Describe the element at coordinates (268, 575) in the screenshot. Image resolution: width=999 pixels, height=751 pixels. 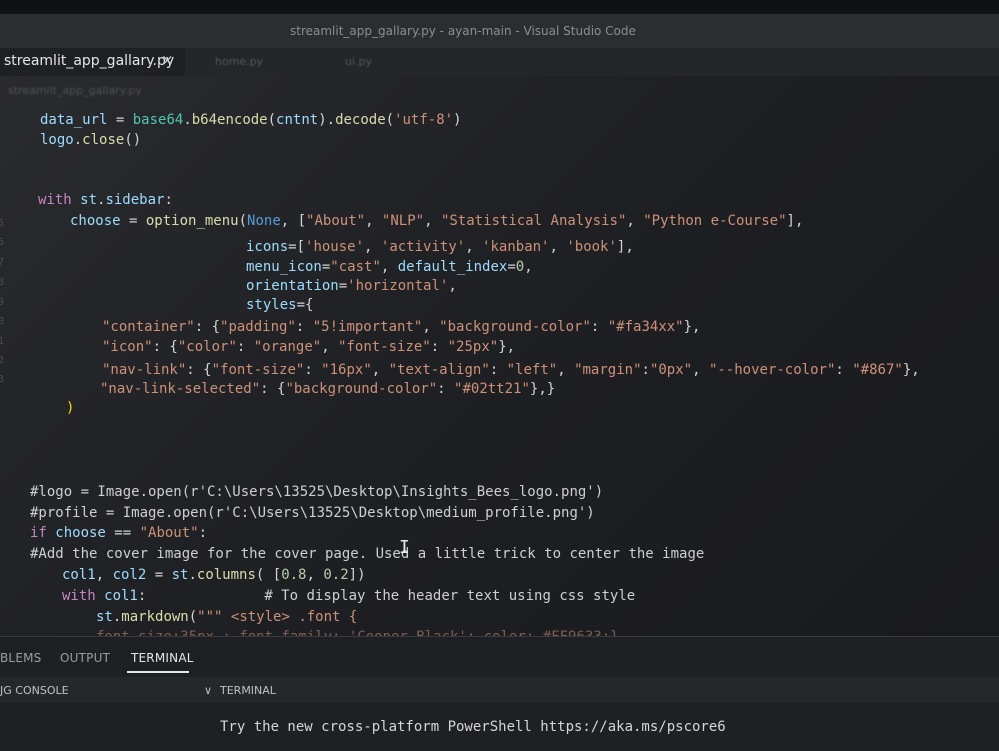
I see `code-token: ( [` at that location.